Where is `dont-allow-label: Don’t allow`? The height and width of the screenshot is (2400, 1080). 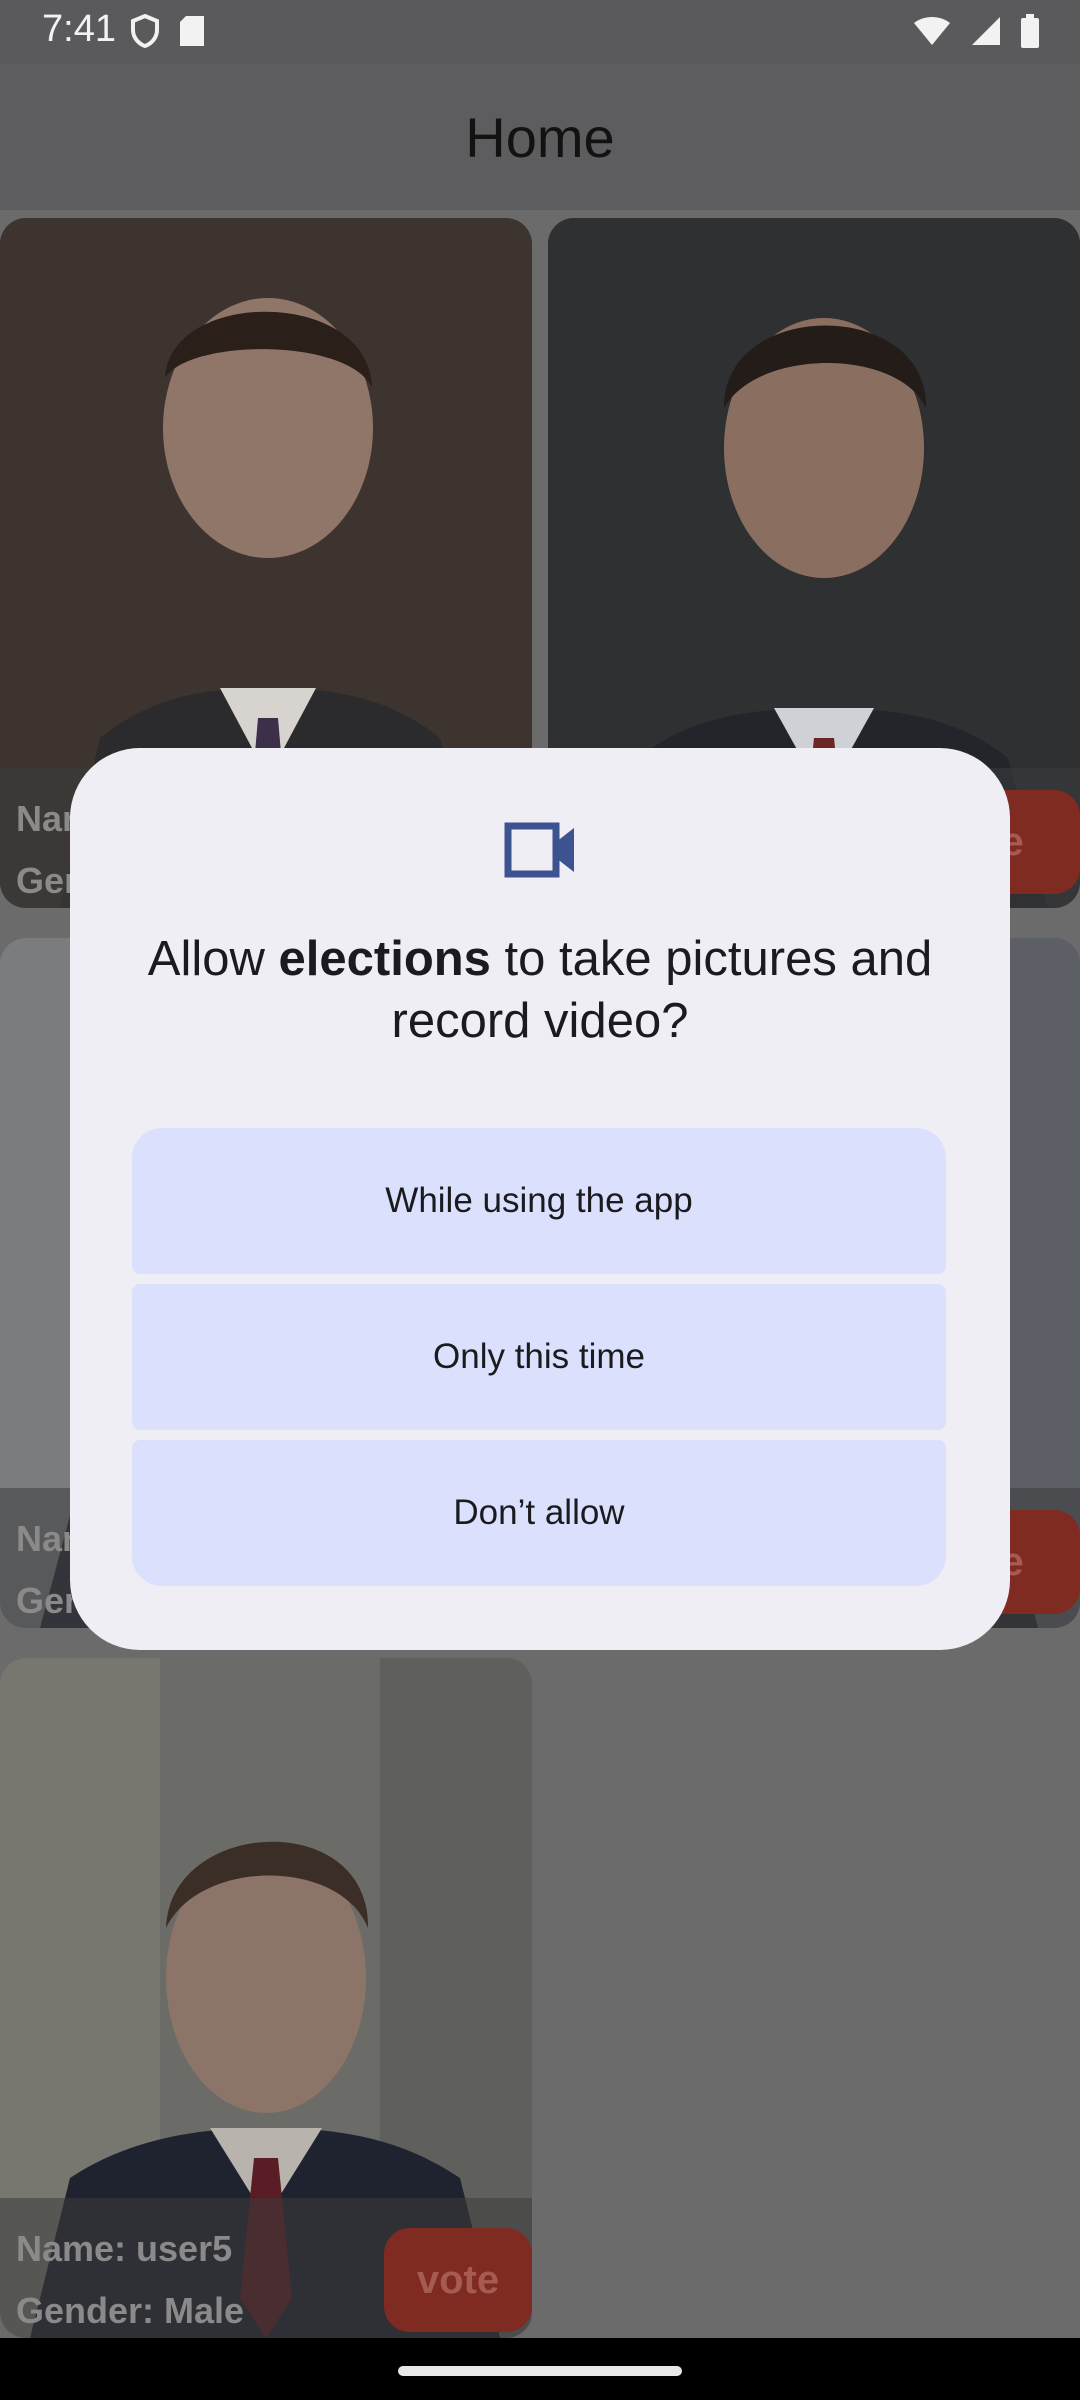 dont-allow-label: Don’t allow is located at coordinates (539, 1512).